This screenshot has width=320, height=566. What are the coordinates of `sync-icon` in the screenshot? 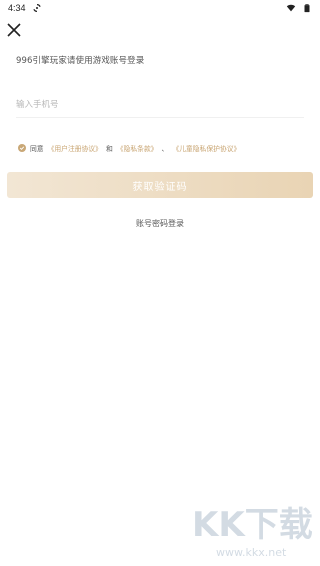 It's located at (37, 8).